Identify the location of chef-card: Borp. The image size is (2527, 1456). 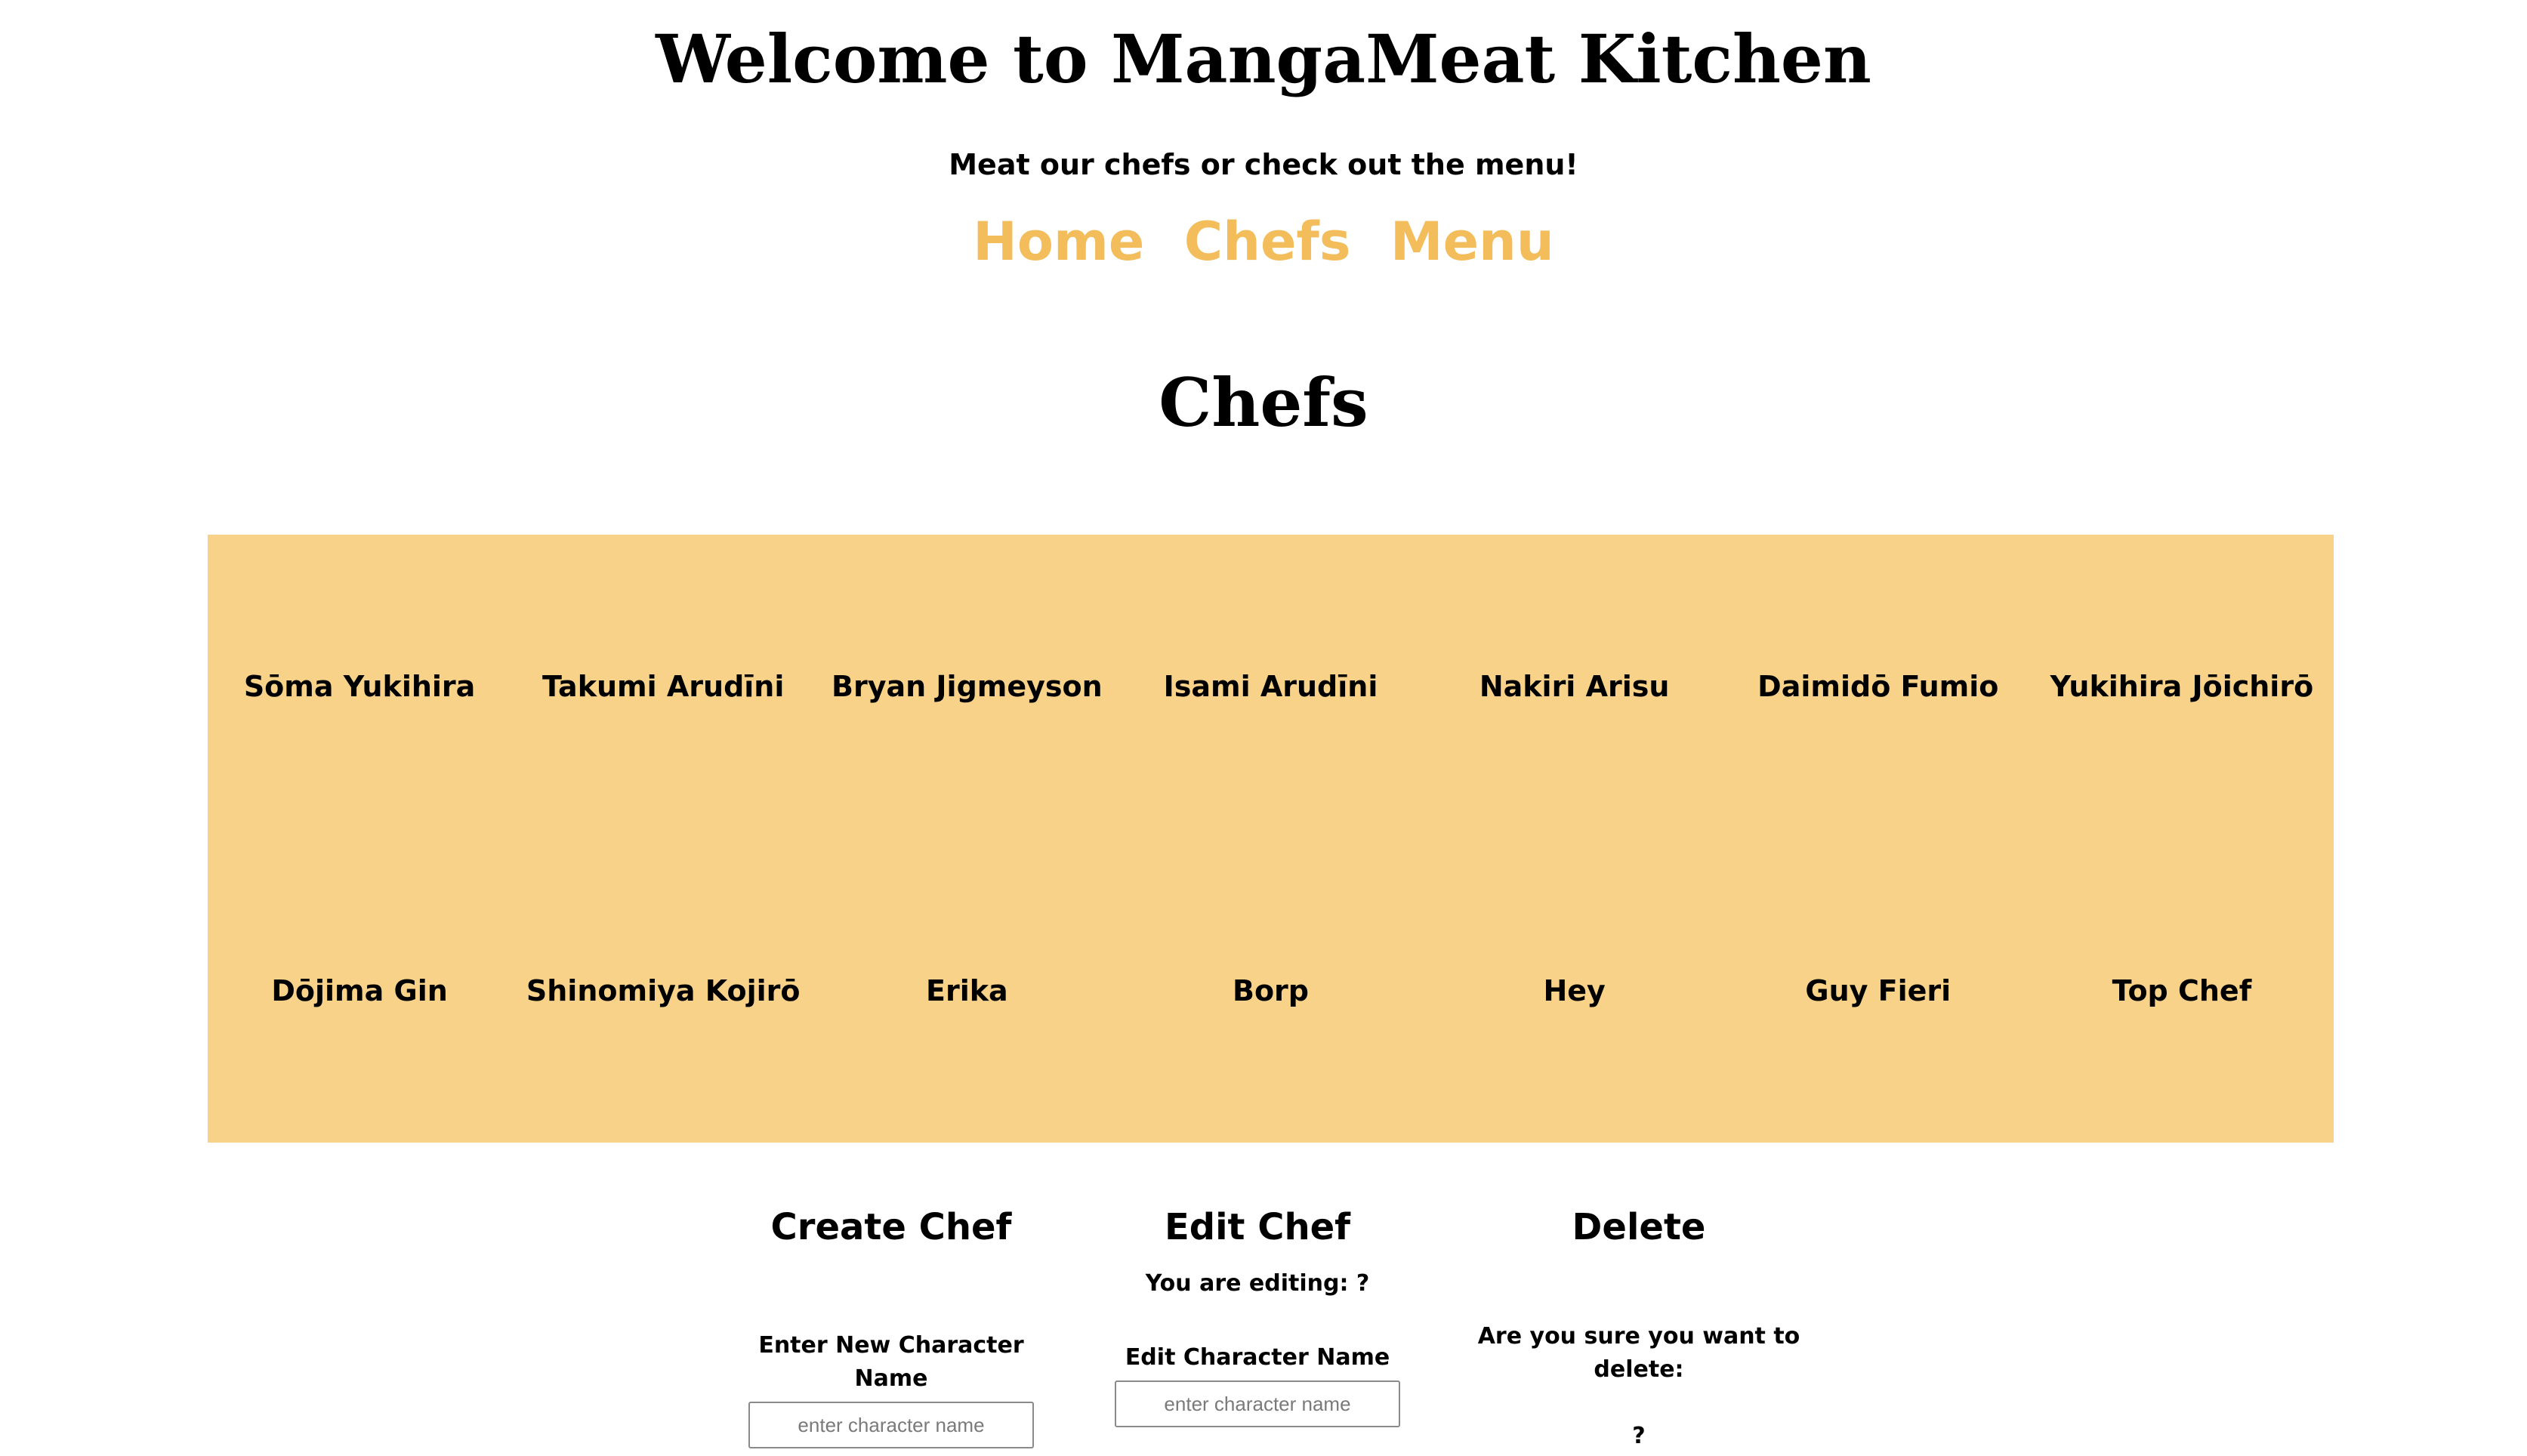
(1270, 991).